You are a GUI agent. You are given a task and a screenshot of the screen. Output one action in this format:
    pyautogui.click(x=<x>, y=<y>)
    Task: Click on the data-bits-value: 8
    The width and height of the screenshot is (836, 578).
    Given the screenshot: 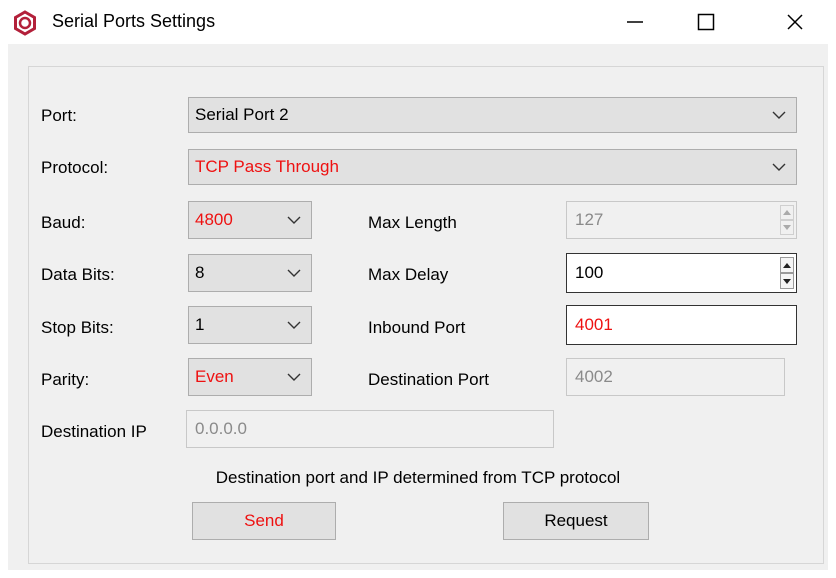 What is the action you would take?
    pyautogui.click(x=200, y=272)
    